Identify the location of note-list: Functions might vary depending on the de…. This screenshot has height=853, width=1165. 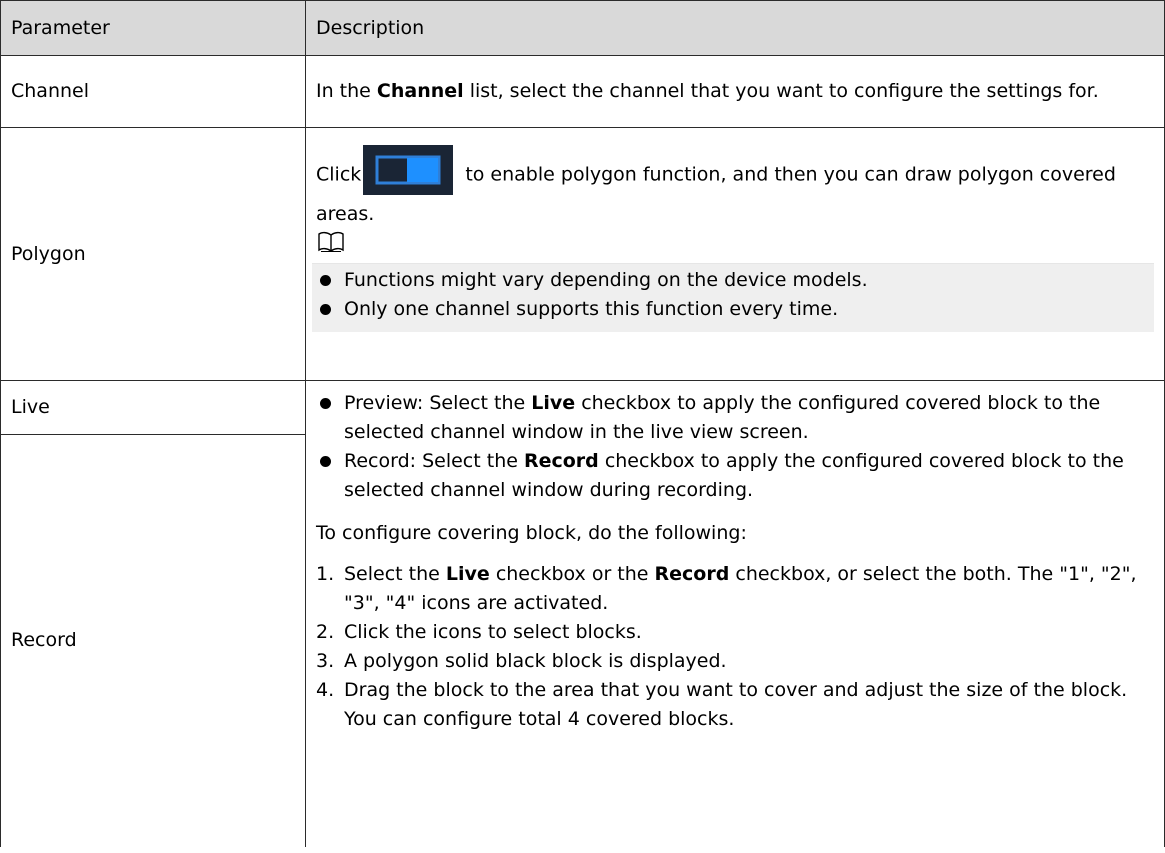
(731, 295).